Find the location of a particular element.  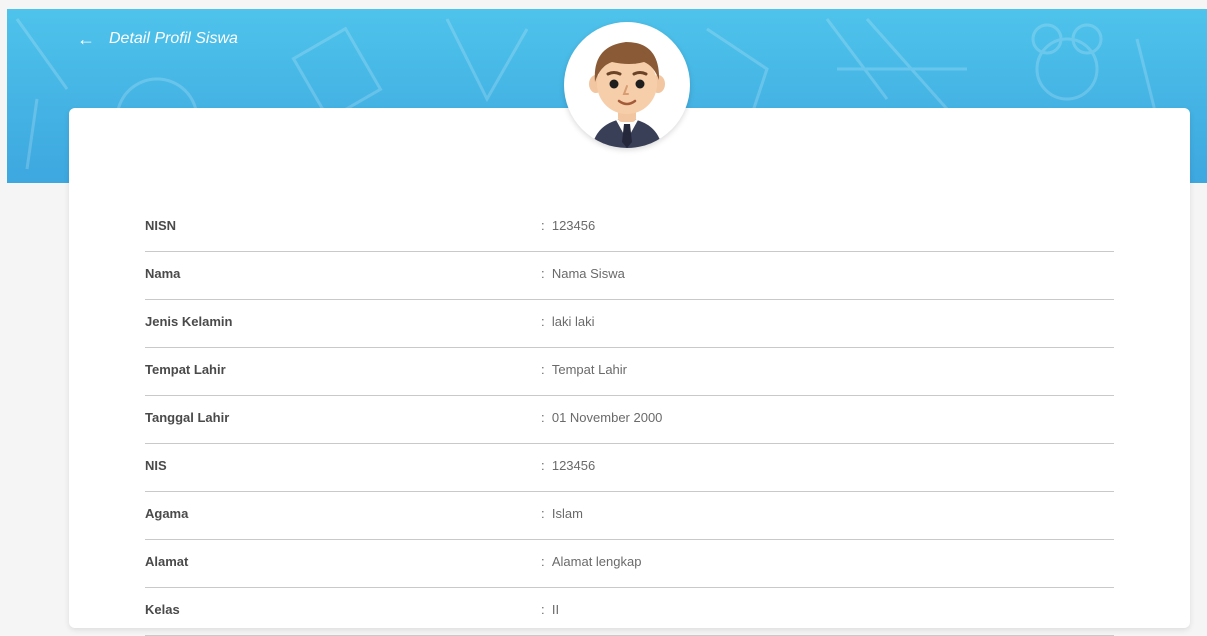

field-row-tanggal-lahir: Tanggal Lahir 01 November 2000 is located at coordinates (629, 420).